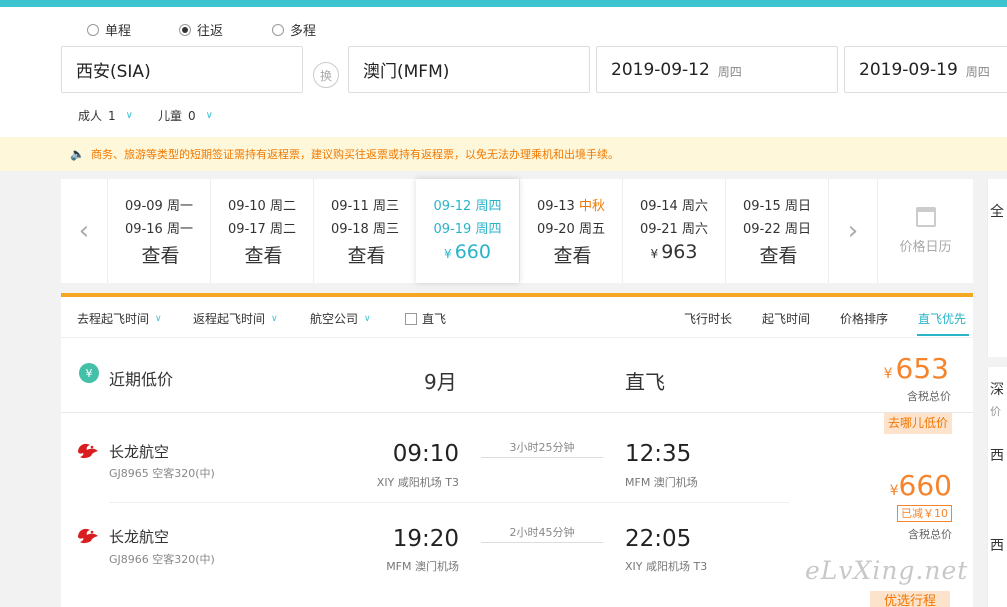 This screenshot has height=607, width=1007. I want to click on depart-date-input: 2019-09-12 周四, so click(717, 69).